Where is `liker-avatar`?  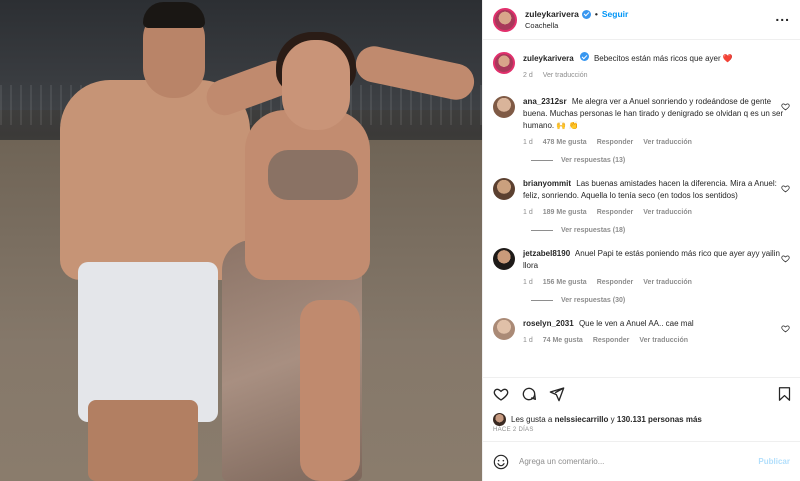 liker-avatar is located at coordinates (499, 419).